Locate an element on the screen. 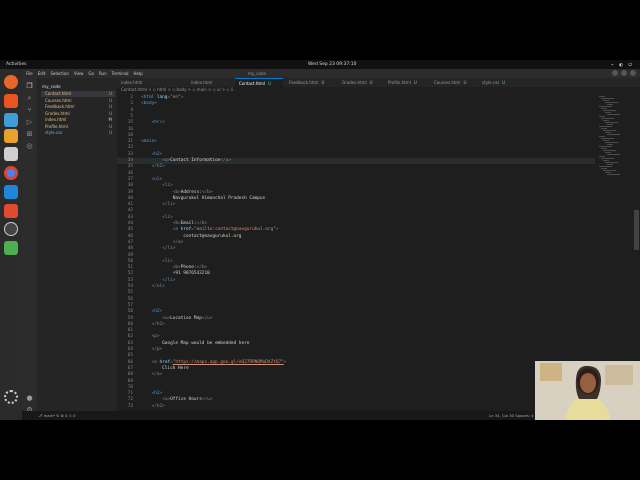  tab-index-html-2: index.html is located at coordinates (209, 82).